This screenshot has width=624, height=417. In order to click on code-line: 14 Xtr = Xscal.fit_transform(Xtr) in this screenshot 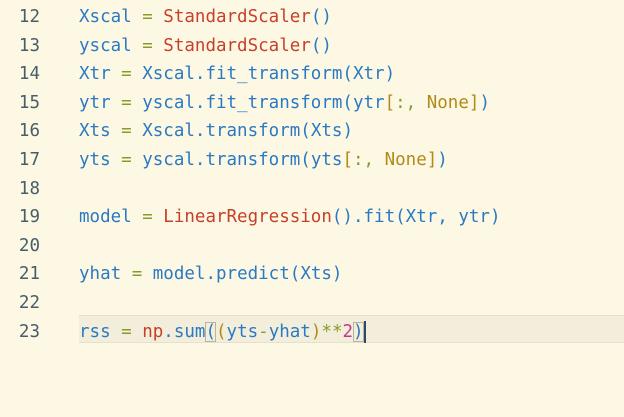, I will do `click(312, 74)`.